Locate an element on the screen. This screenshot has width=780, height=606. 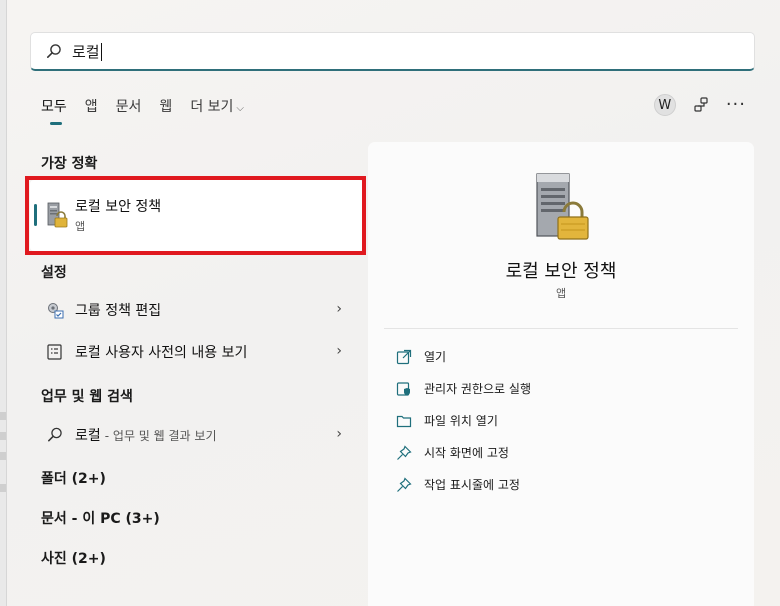
run-as-admin-icon is located at coordinates (403, 388).